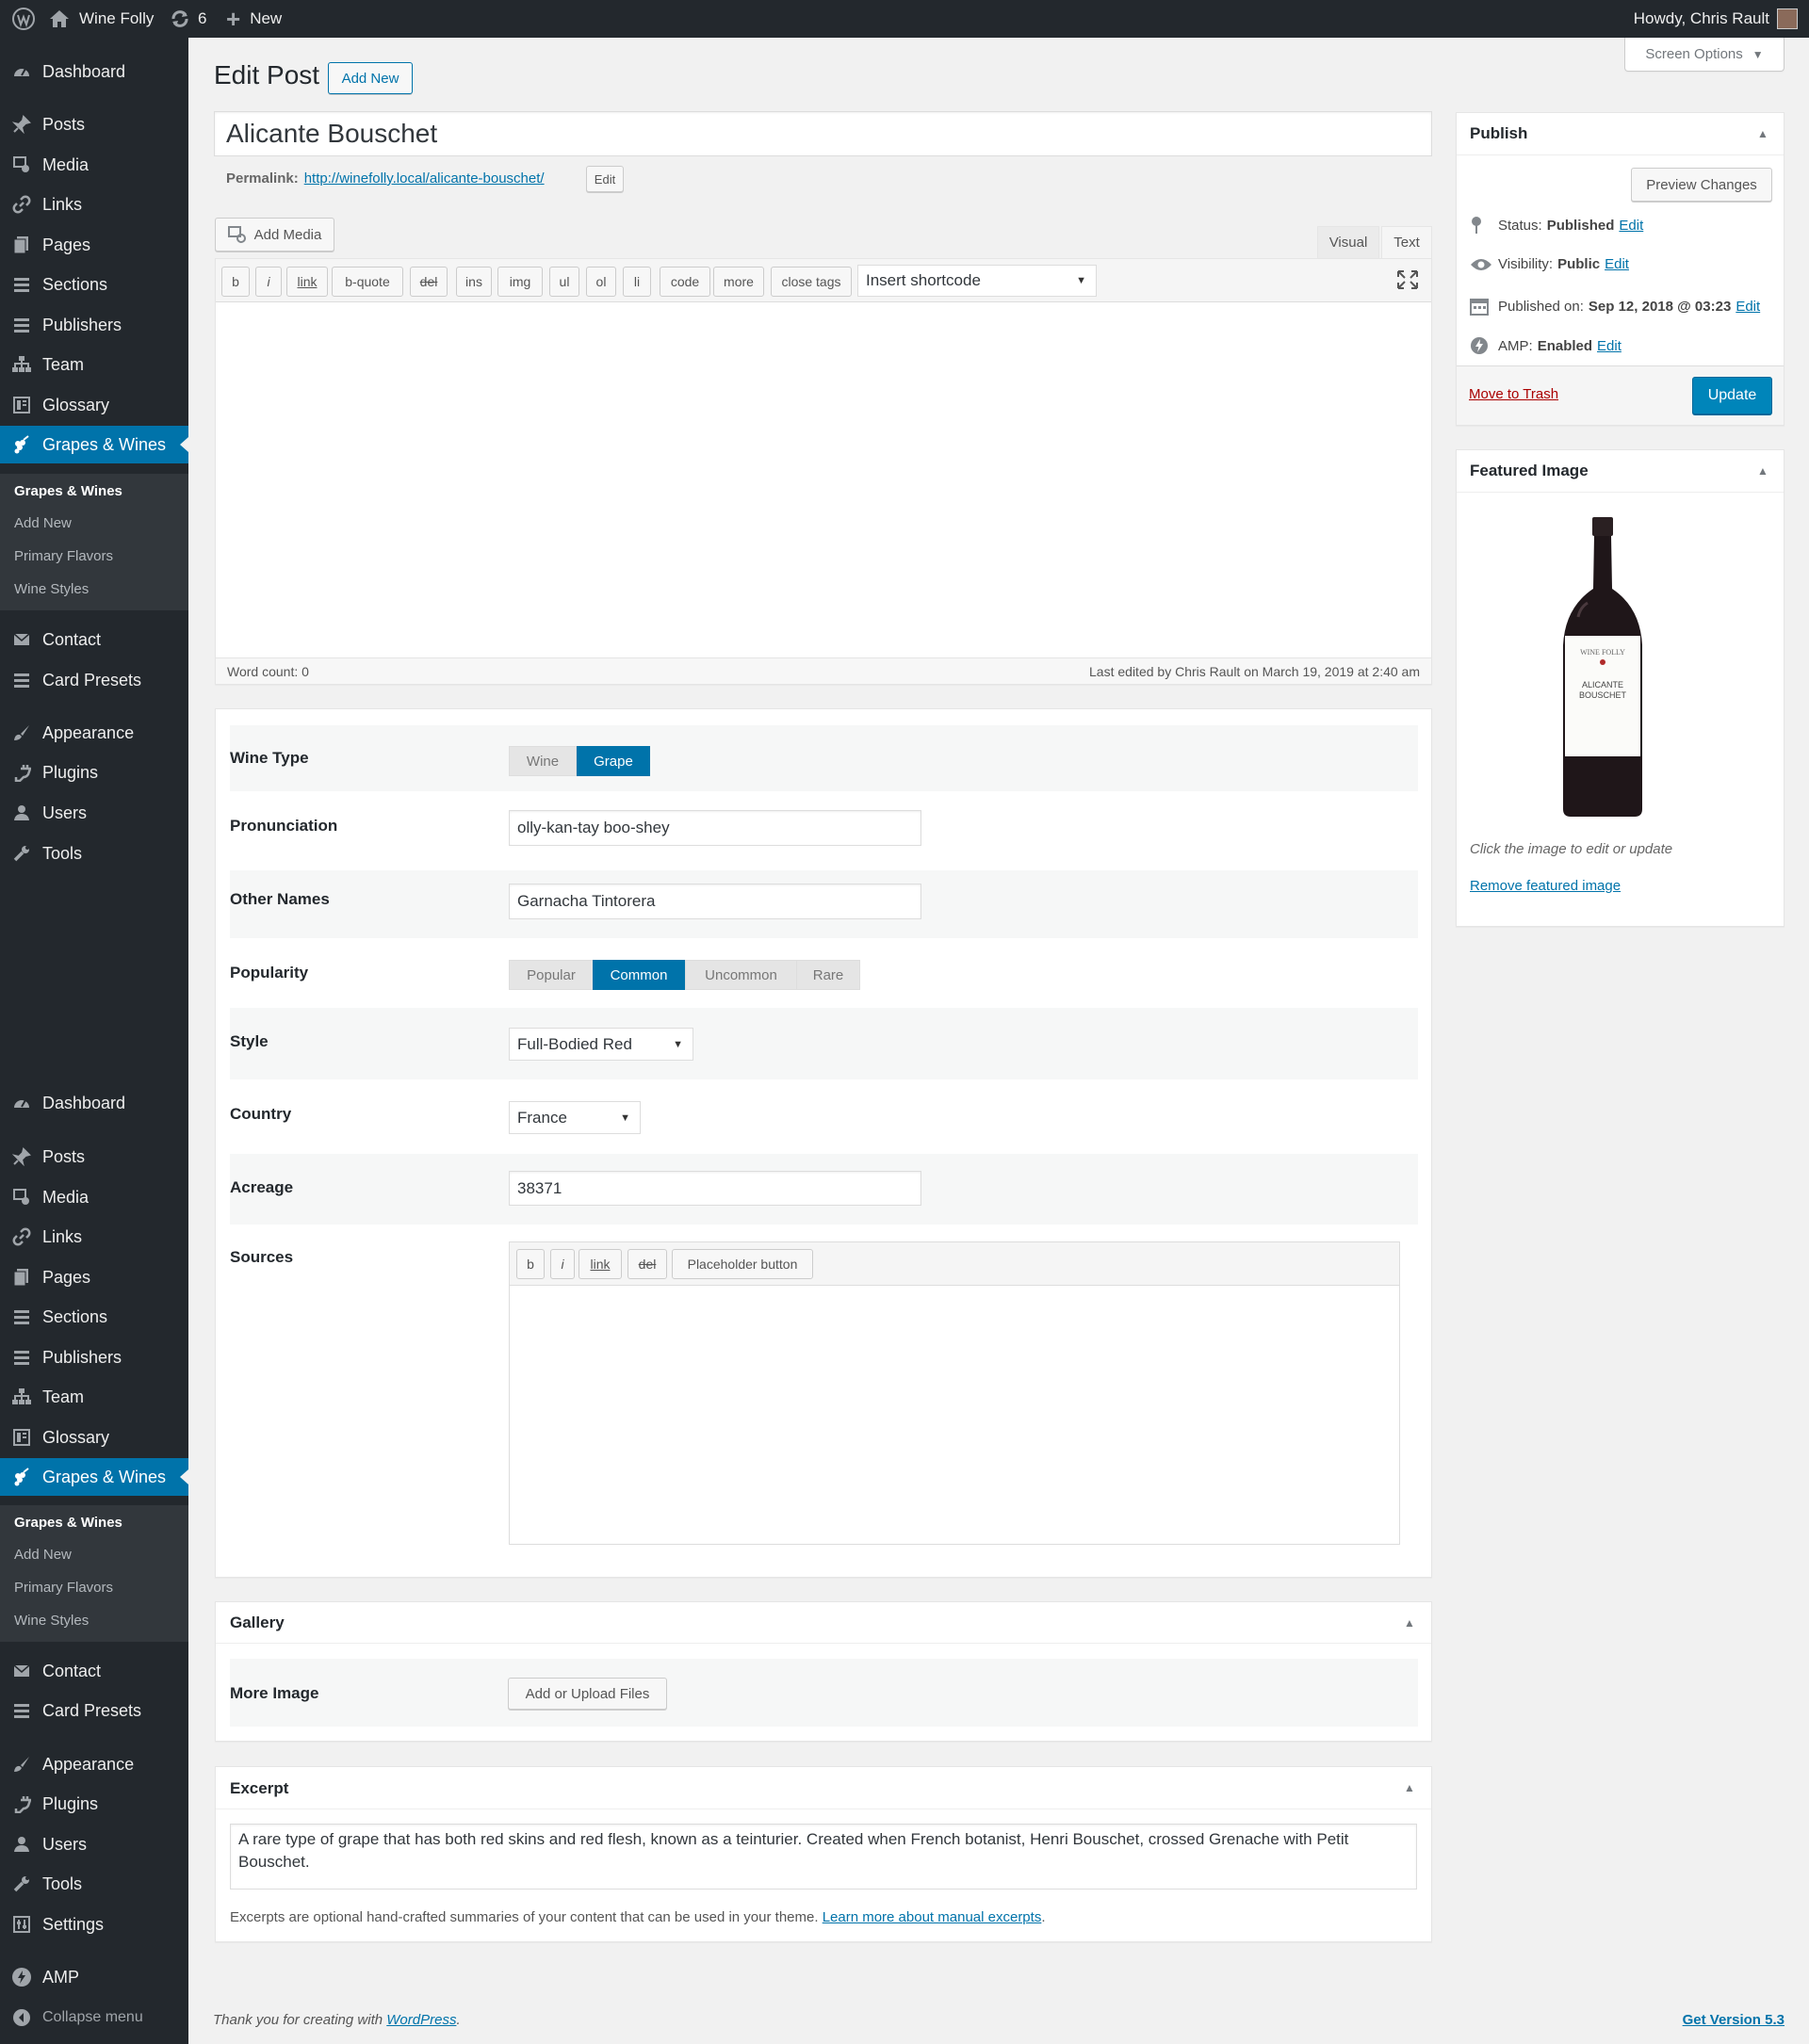  I want to click on quicktag-img-button: img, so click(520, 282).